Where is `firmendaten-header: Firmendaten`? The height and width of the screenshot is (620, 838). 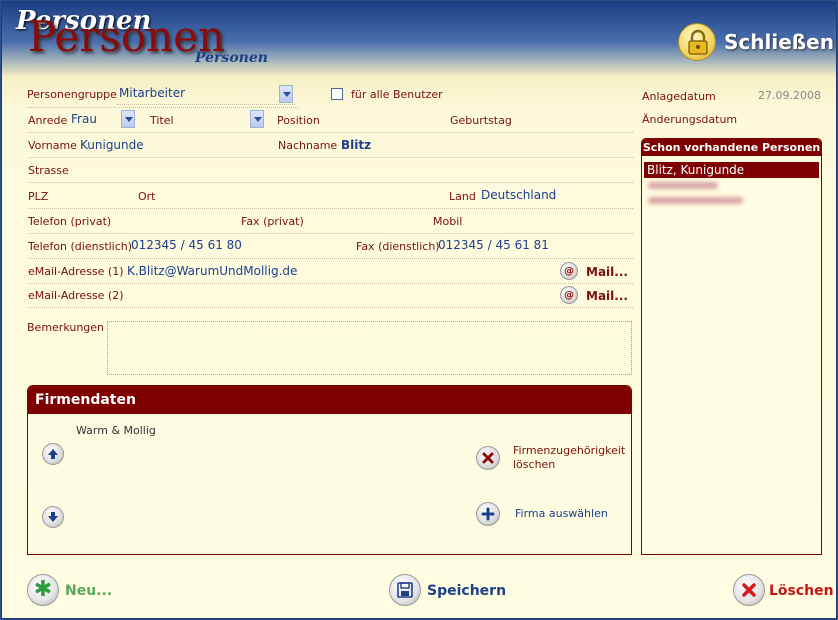
firmendaten-header: Firmendaten is located at coordinates (329, 400).